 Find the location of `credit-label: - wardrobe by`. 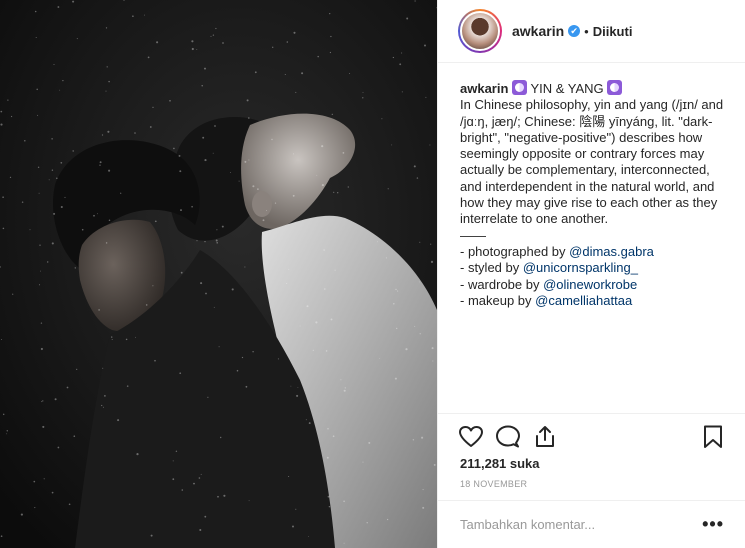

credit-label: - wardrobe by is located at coordinates (502, 284).